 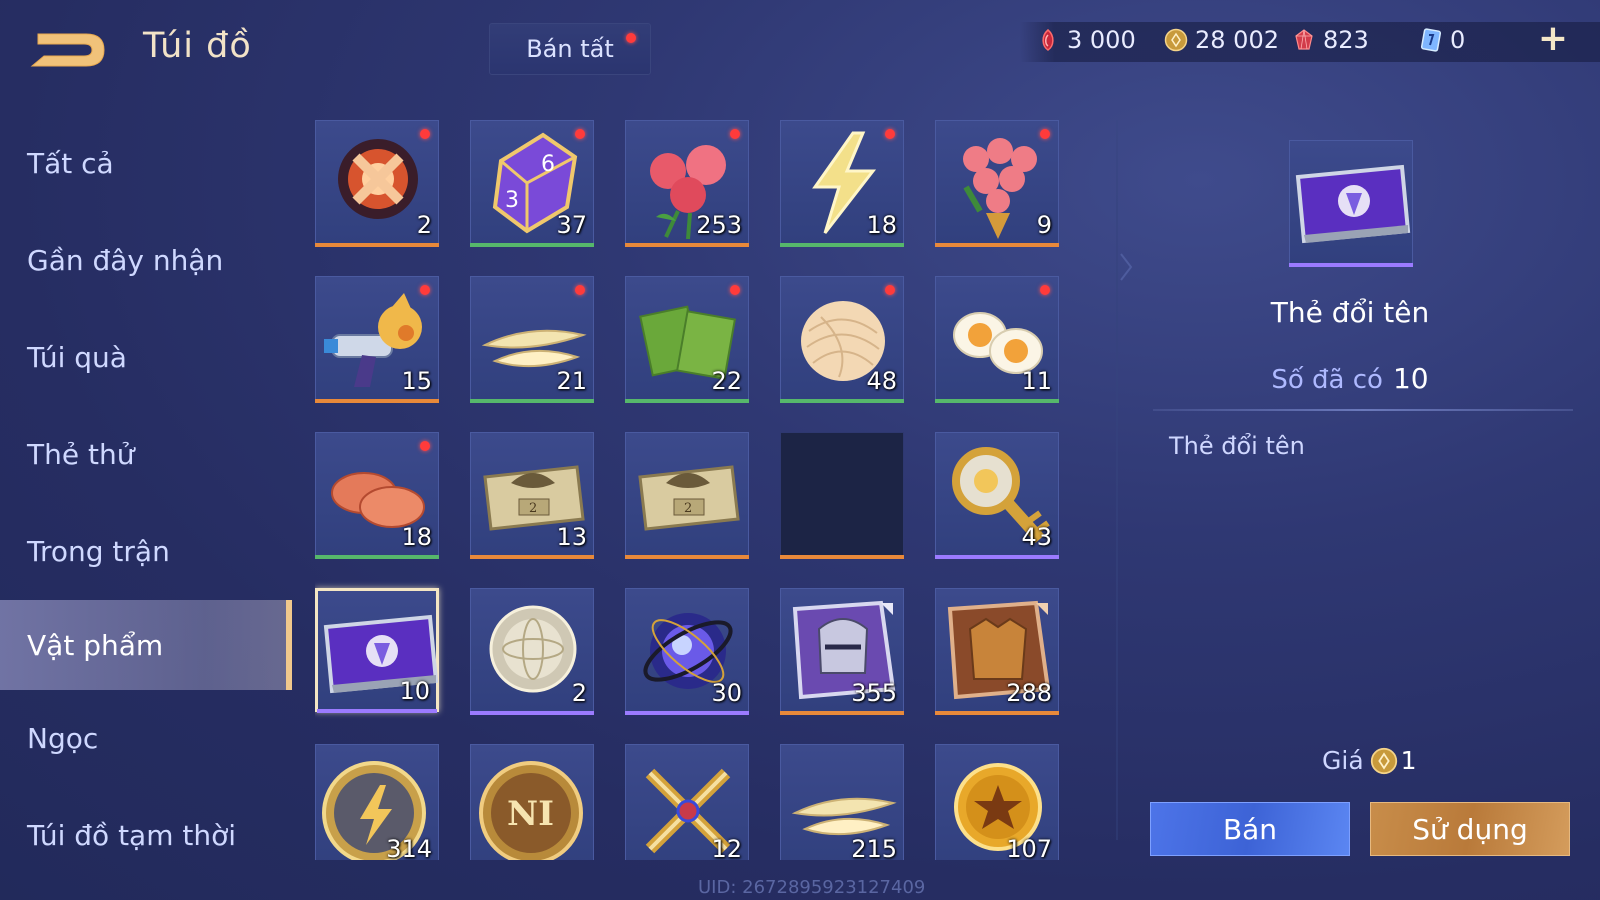 I want to click on sidebar-item-gift-bags: Túi quà, so click(x=146, y=357).